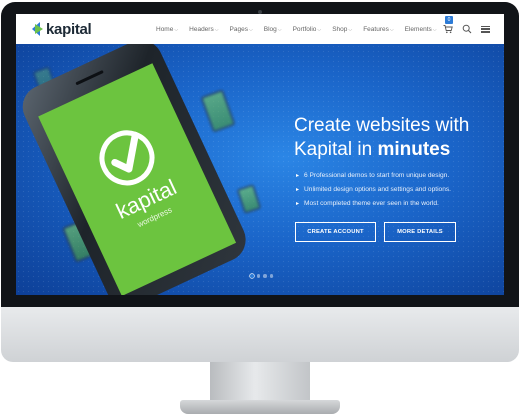 This screenshot has width=520, height=419. Describe the element at coordinates (241, 29) in the screenshot. I see `menu-item-pages: Pages⌵` at that location.